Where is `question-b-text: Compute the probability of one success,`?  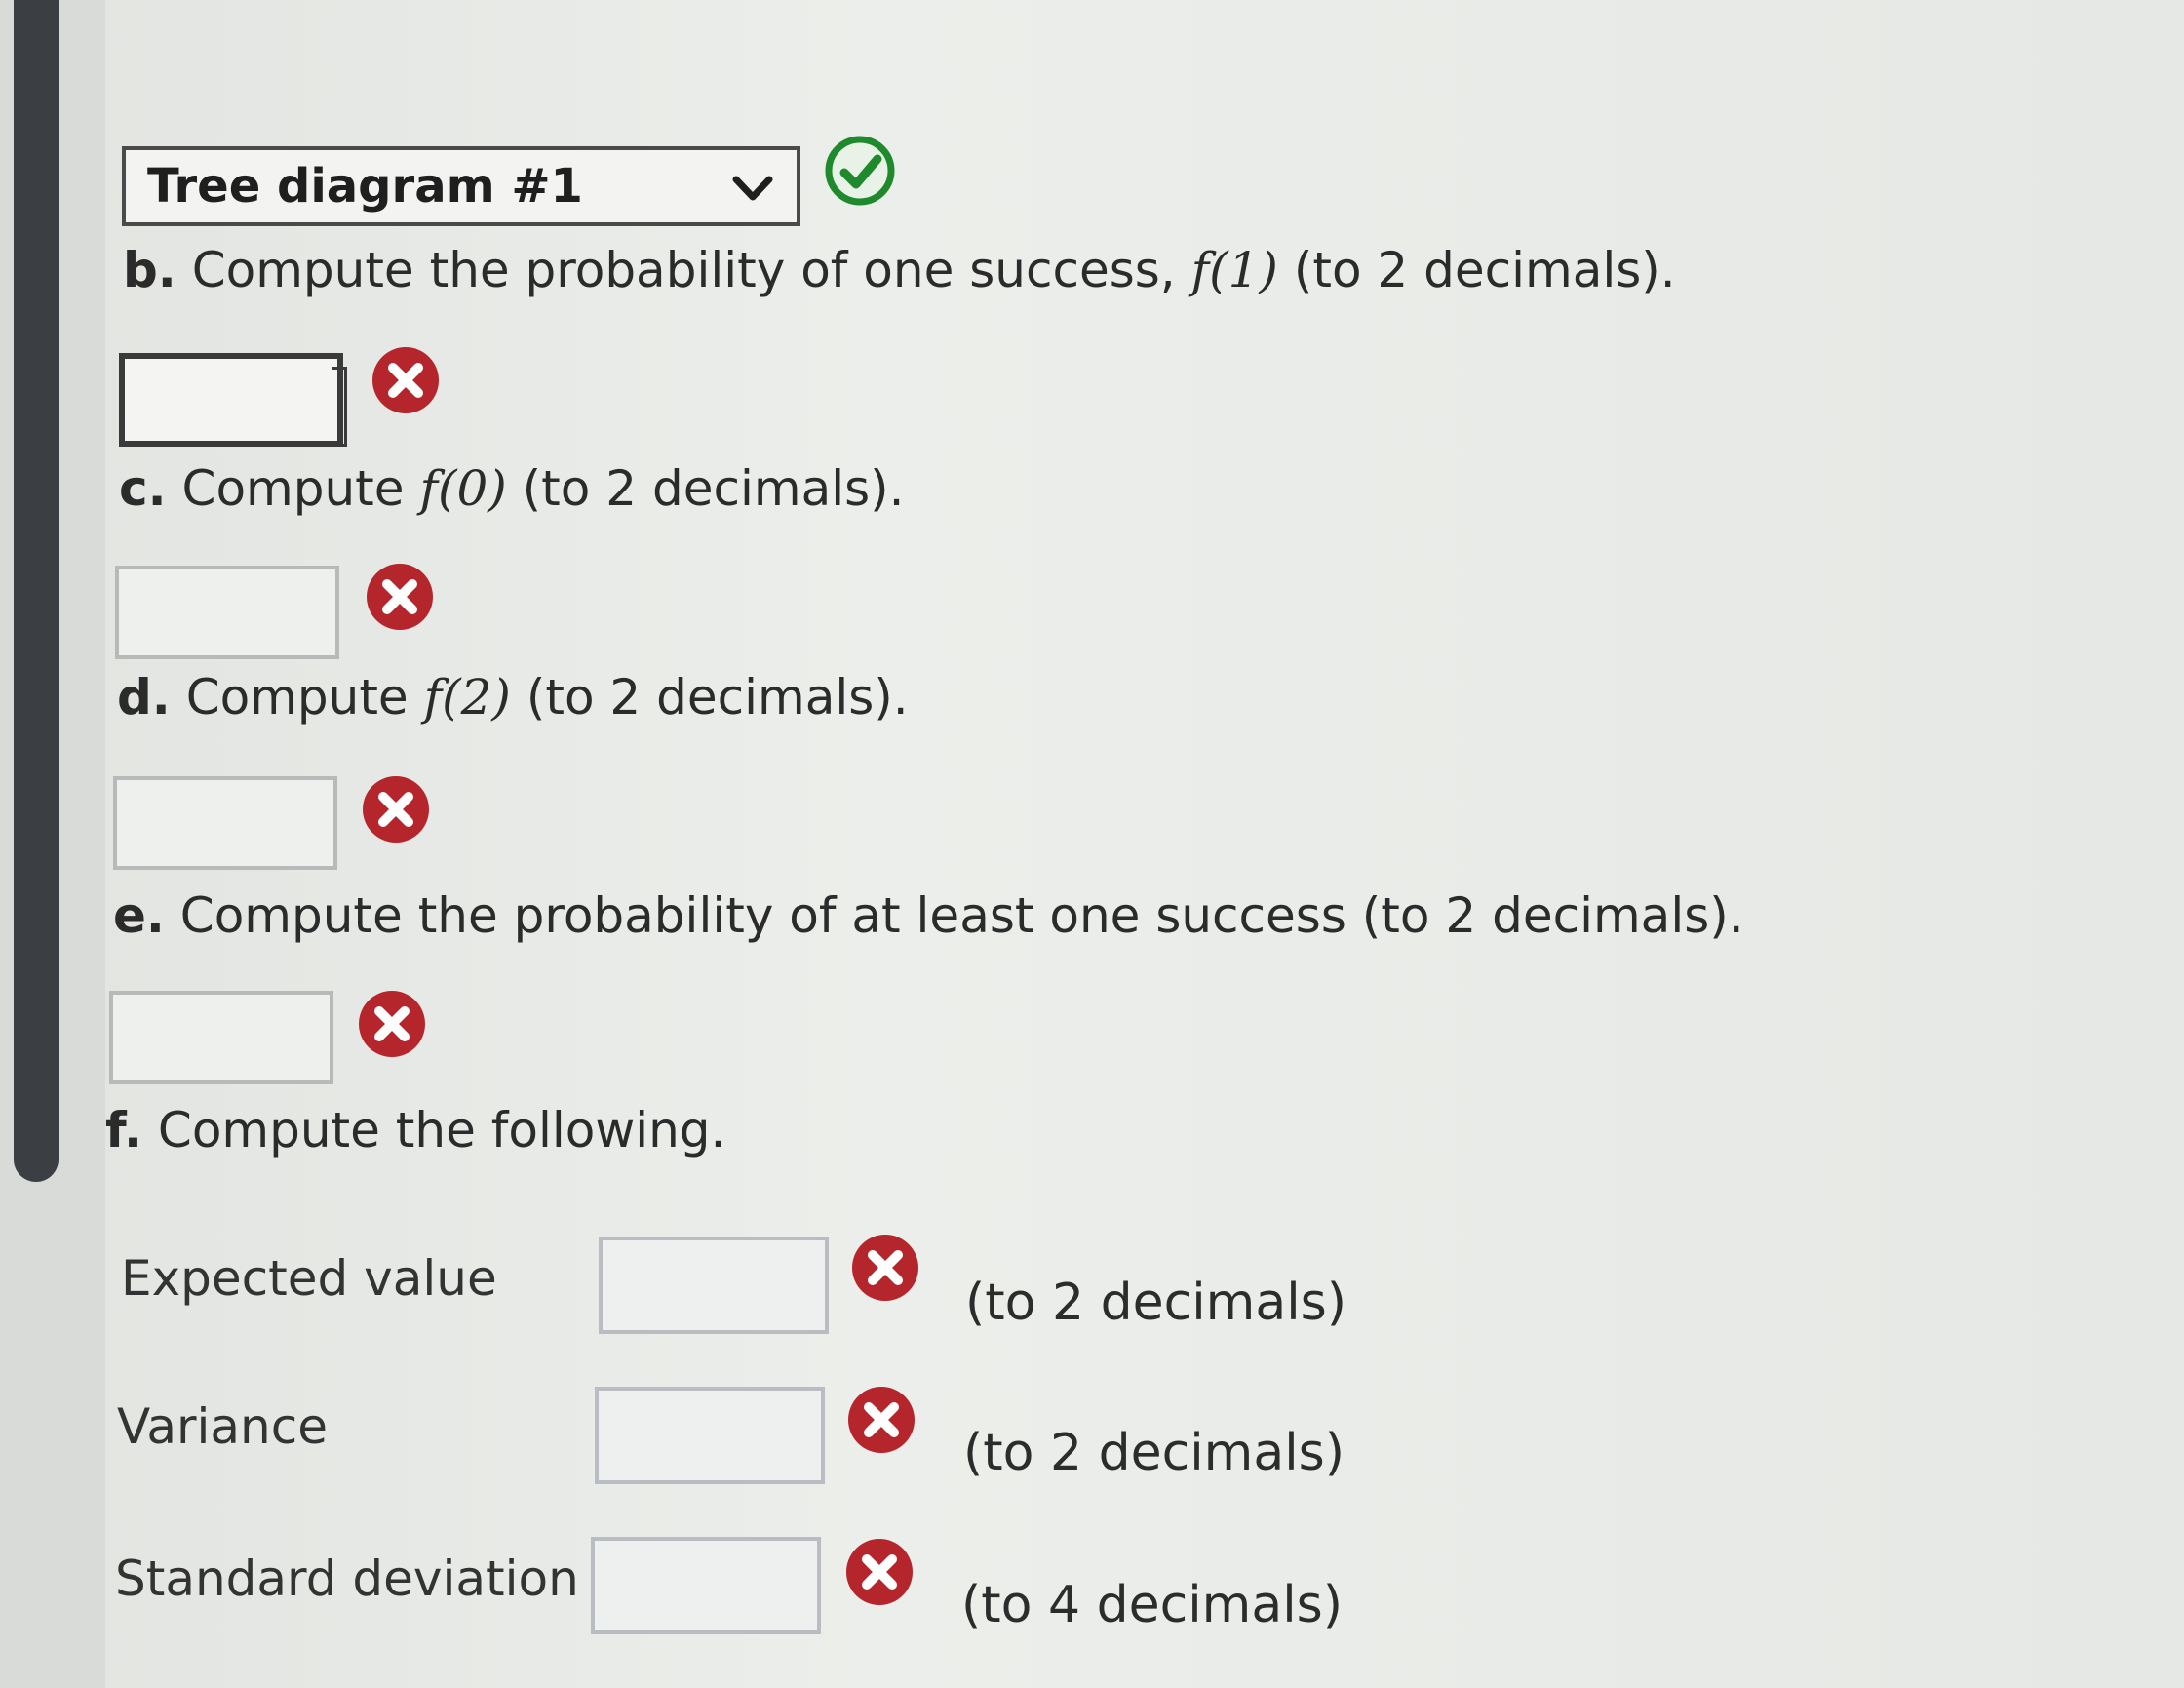
question-b-text: Compute the probability of one success, is located at coordinates (683, 270).